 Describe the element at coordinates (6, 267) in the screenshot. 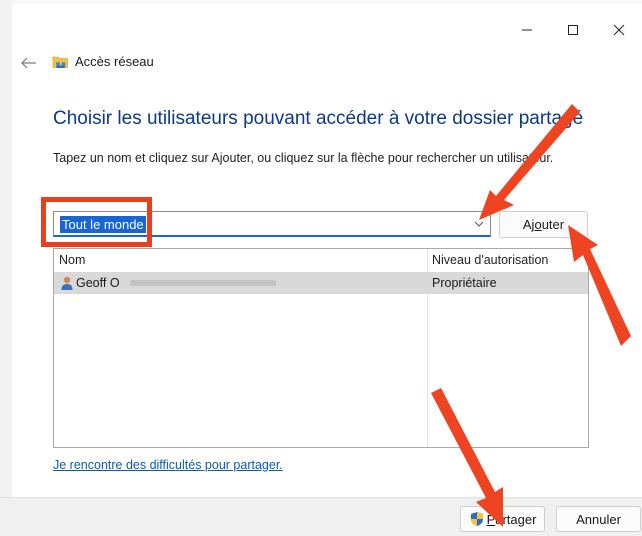

I see `window-left-edge` at that location.